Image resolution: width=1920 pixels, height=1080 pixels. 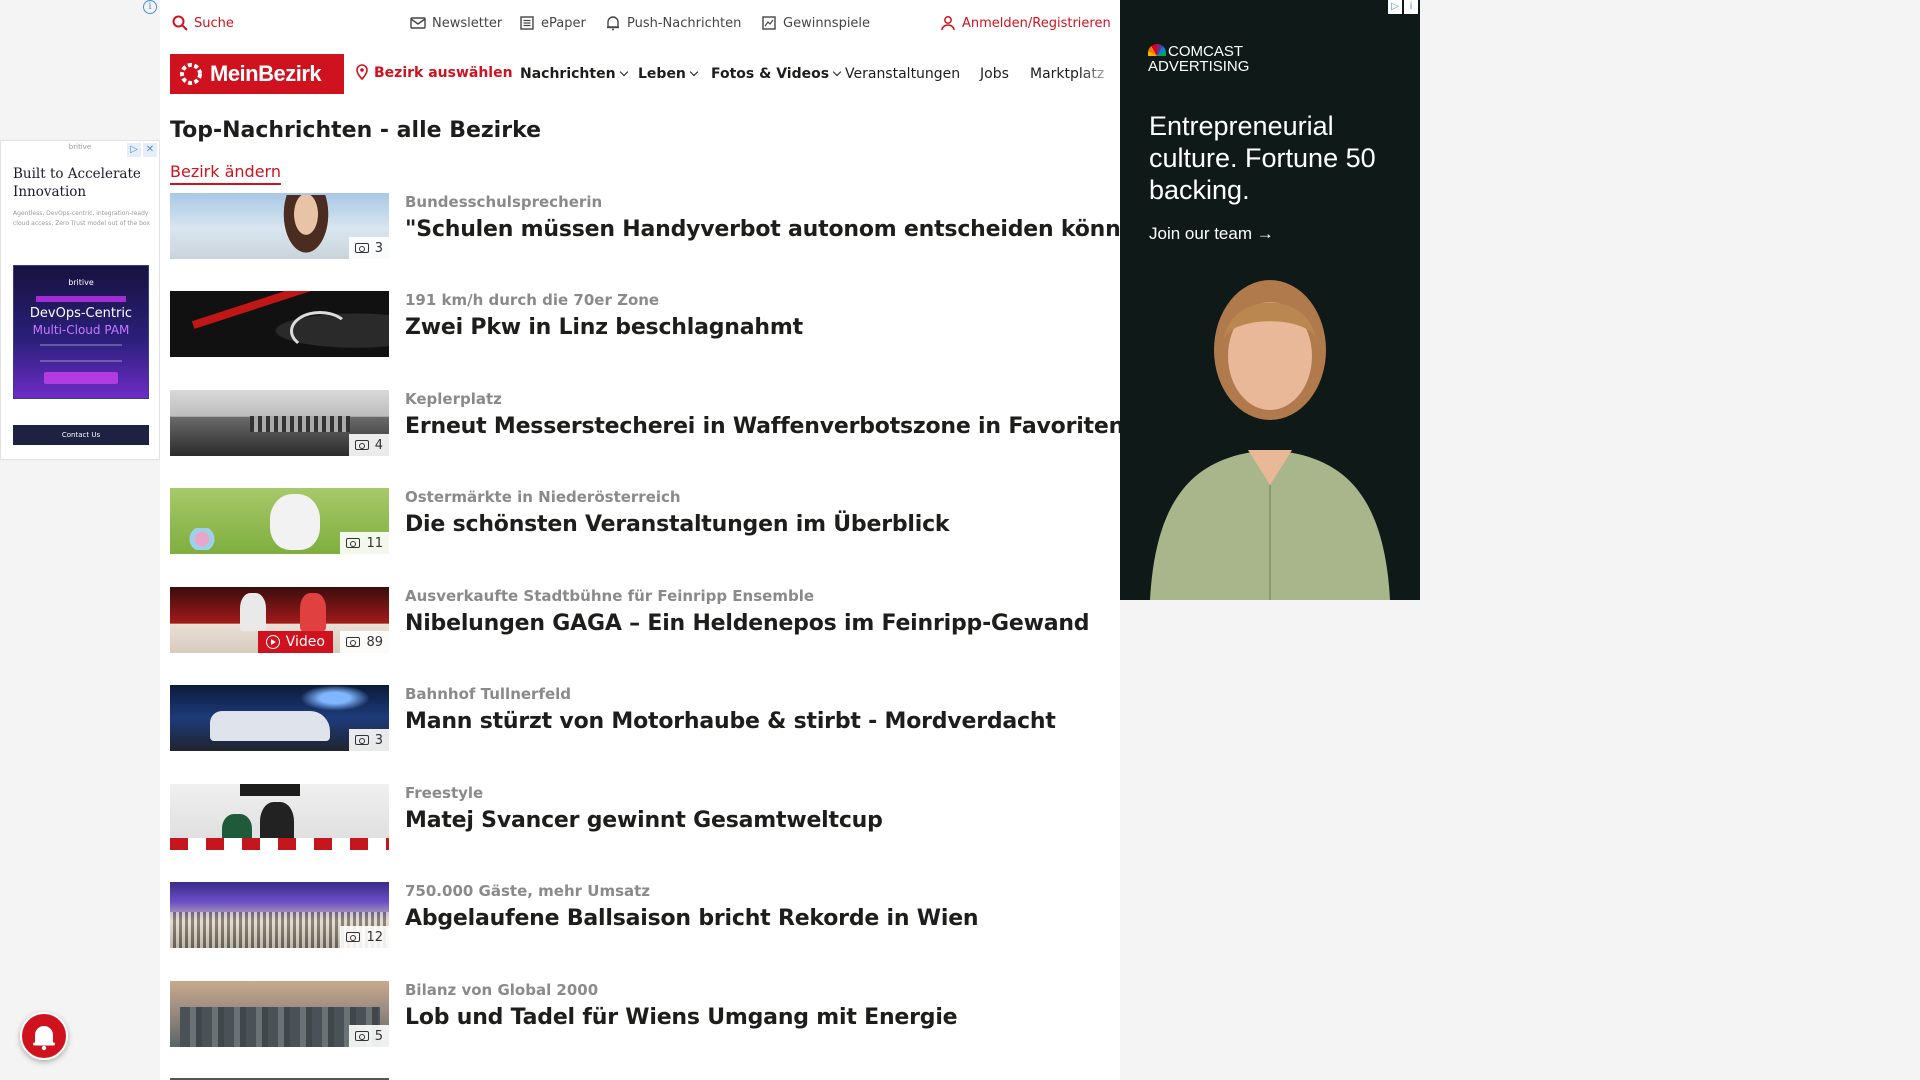 I want to click on article-kicker: Keplerplatz, so click(x=453, y=399).